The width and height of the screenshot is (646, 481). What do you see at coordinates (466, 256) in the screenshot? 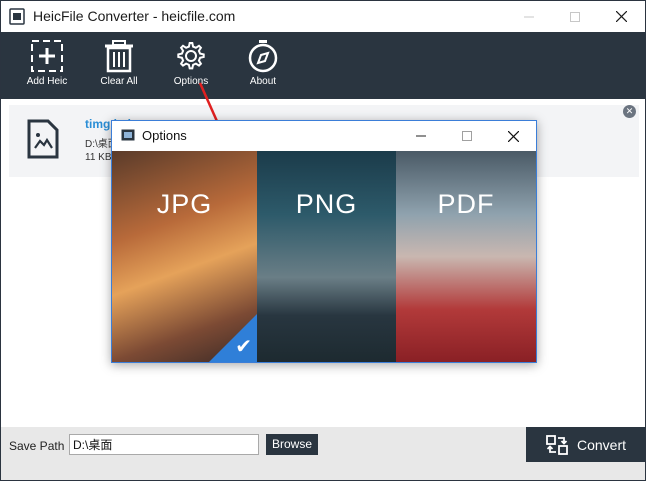
I see `format-option-pdf: PDF` at bounding box center [466, 256].